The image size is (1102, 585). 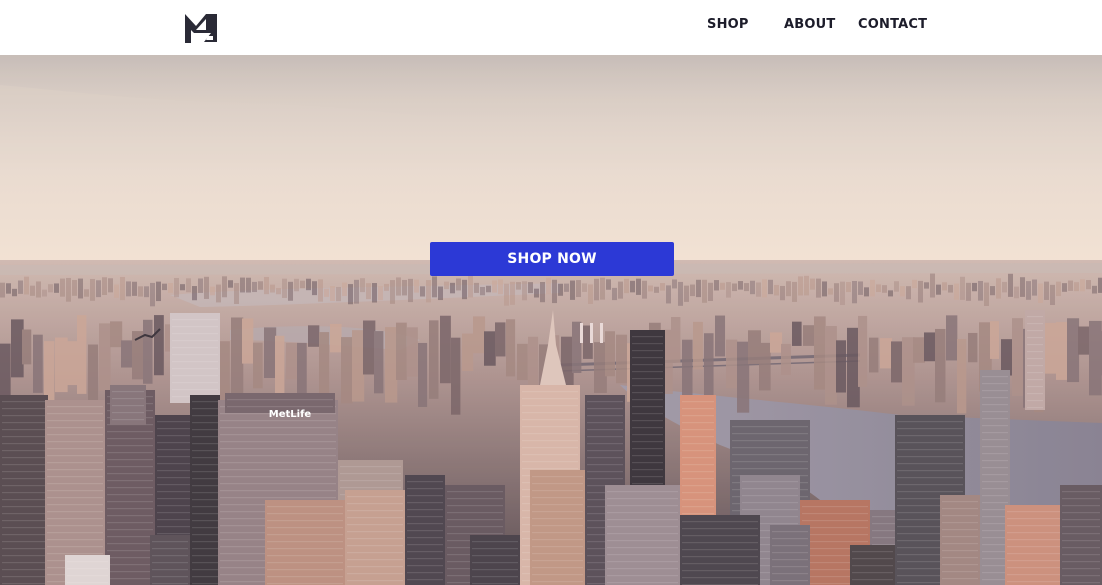 What do you see at coordinates (809, 24) in the screenshot?
I see `nav-about: ABOUT` at bounding box center [809, 24].